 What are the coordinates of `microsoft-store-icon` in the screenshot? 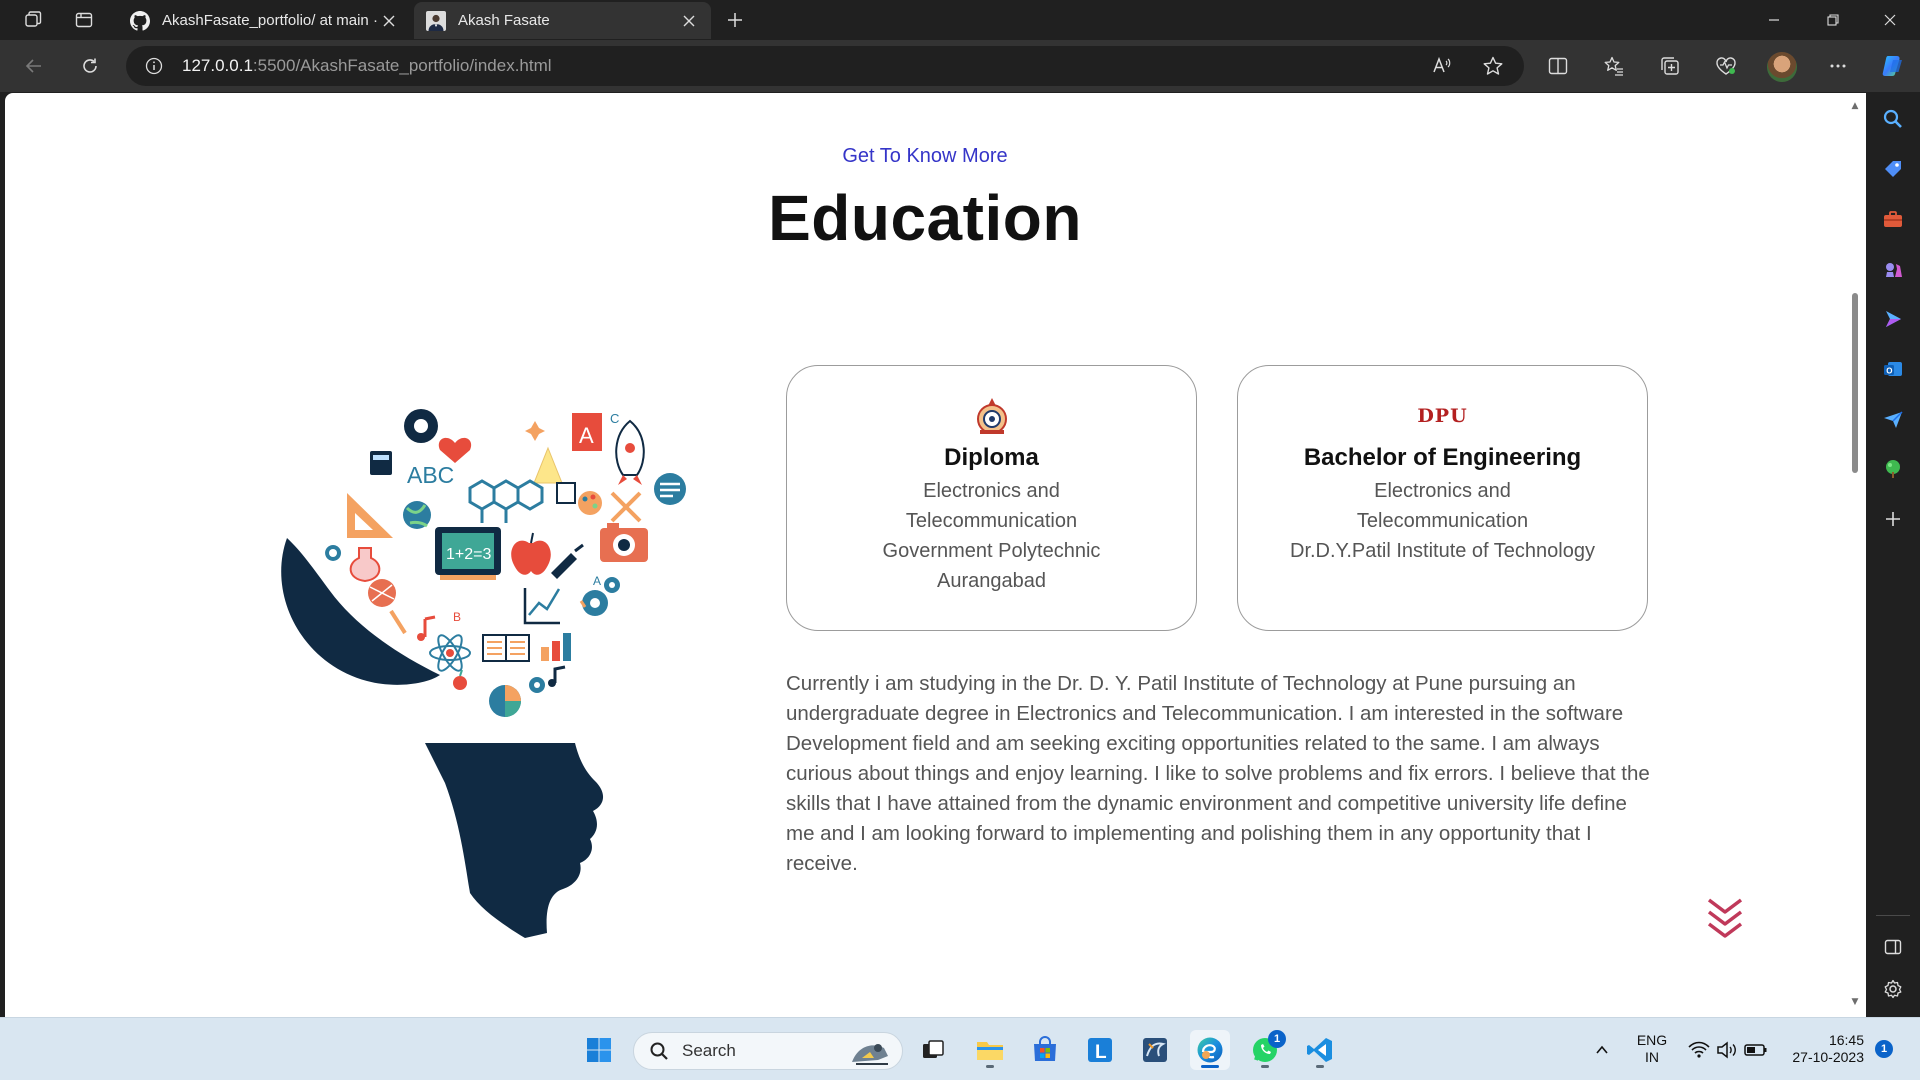 It's located at (1045, 1050).